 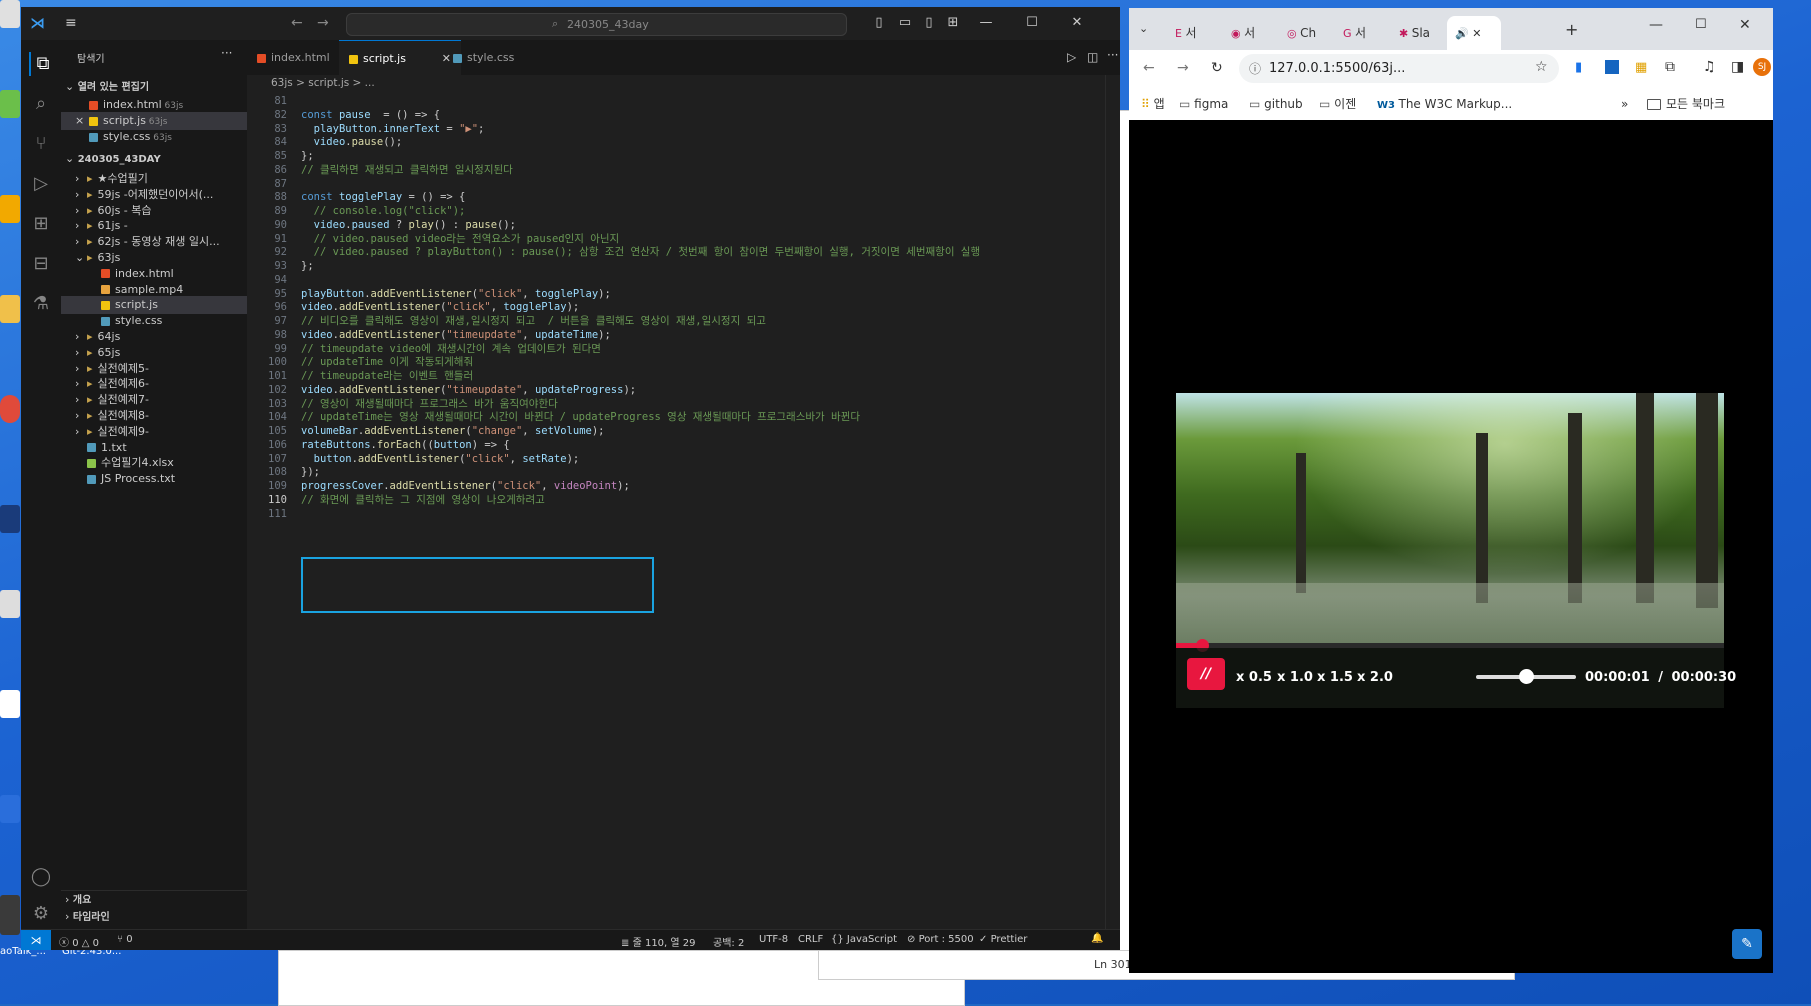 What do you see at coordinates (1254, 677) in the screenshot?
I see `rate-button-0.5: x 0.5` at bounding box center [1254, 677].